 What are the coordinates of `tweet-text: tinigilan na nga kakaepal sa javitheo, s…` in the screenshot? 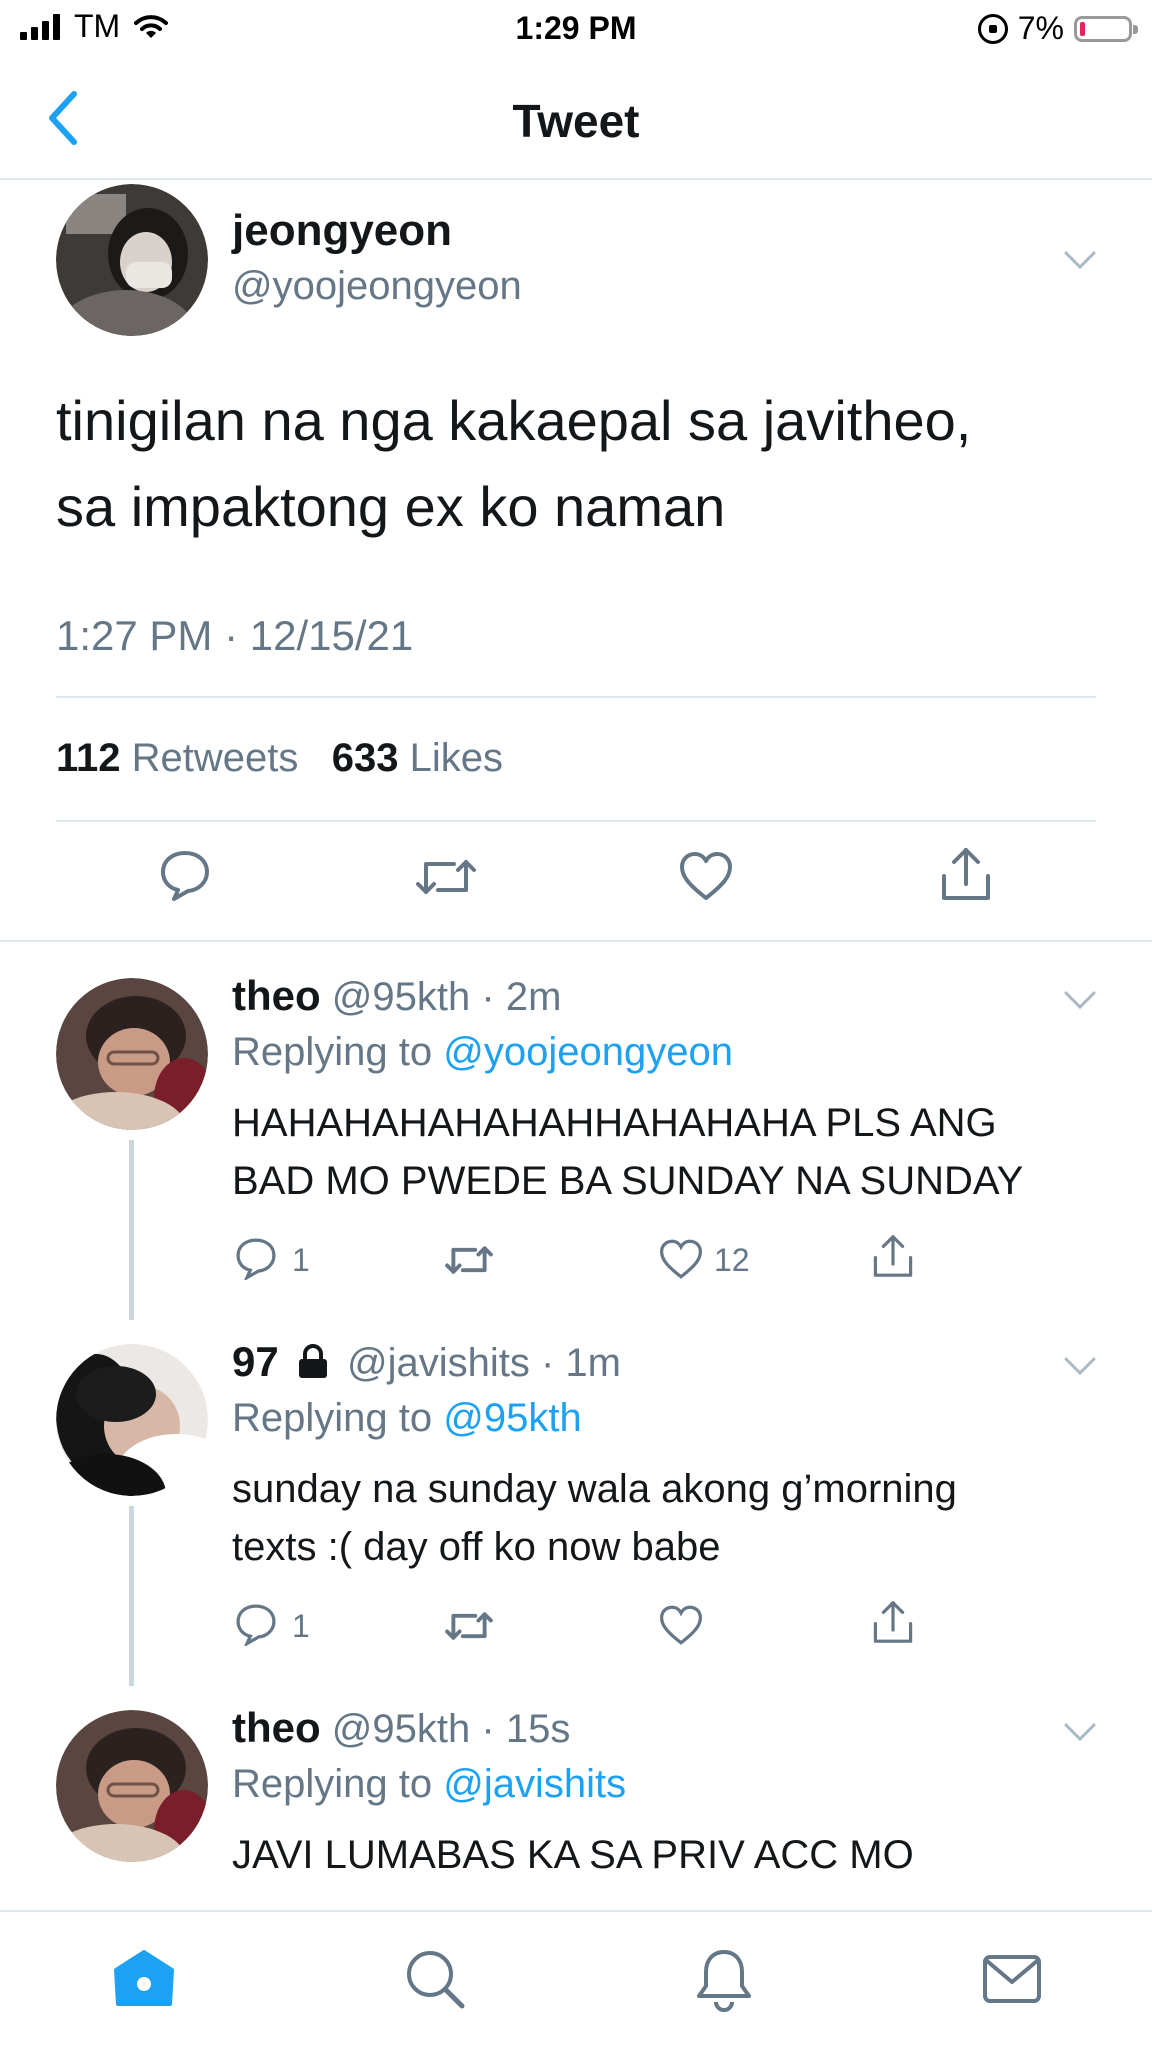 It's located at (586, 464).